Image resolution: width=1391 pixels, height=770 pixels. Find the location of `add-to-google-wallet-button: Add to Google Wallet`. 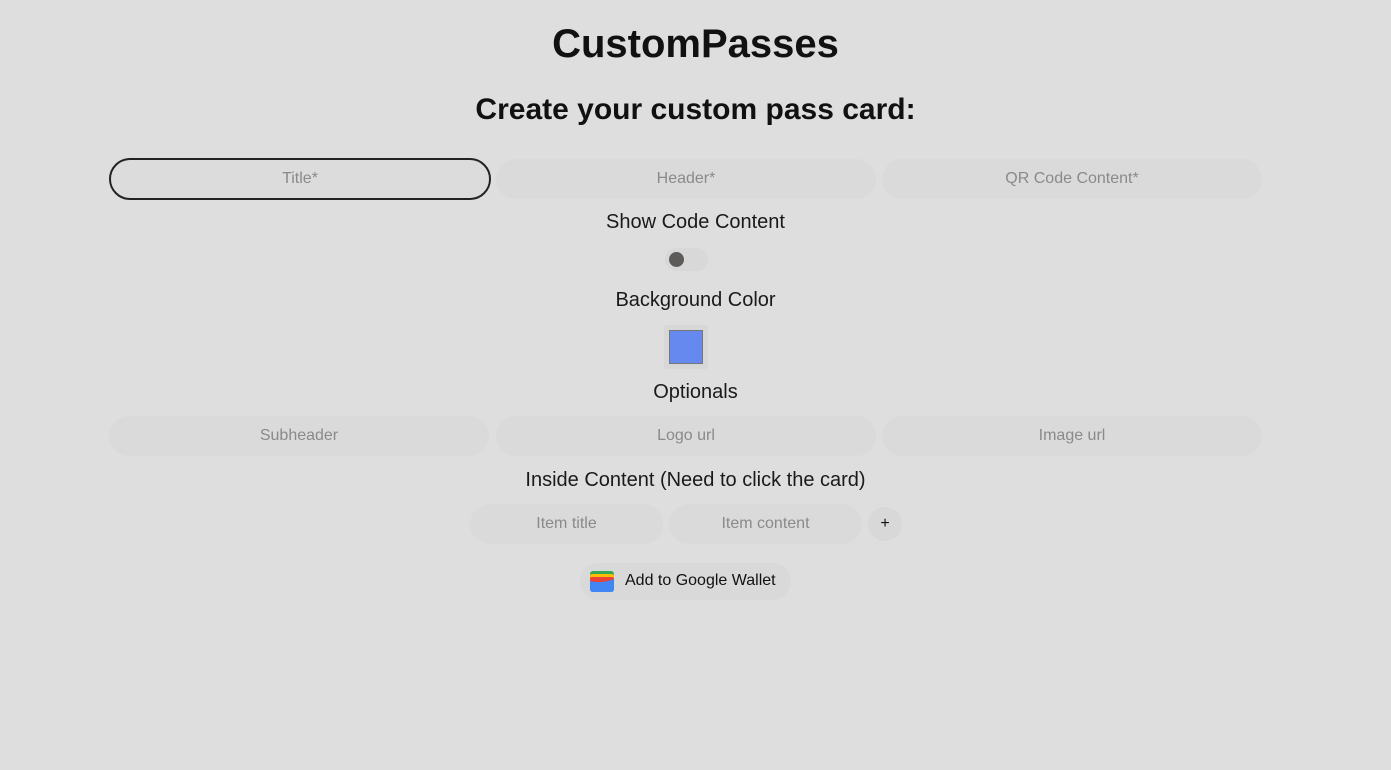

add-to-google-wallet-button: Add to Google Wallet is located at coordinates (685, 581).